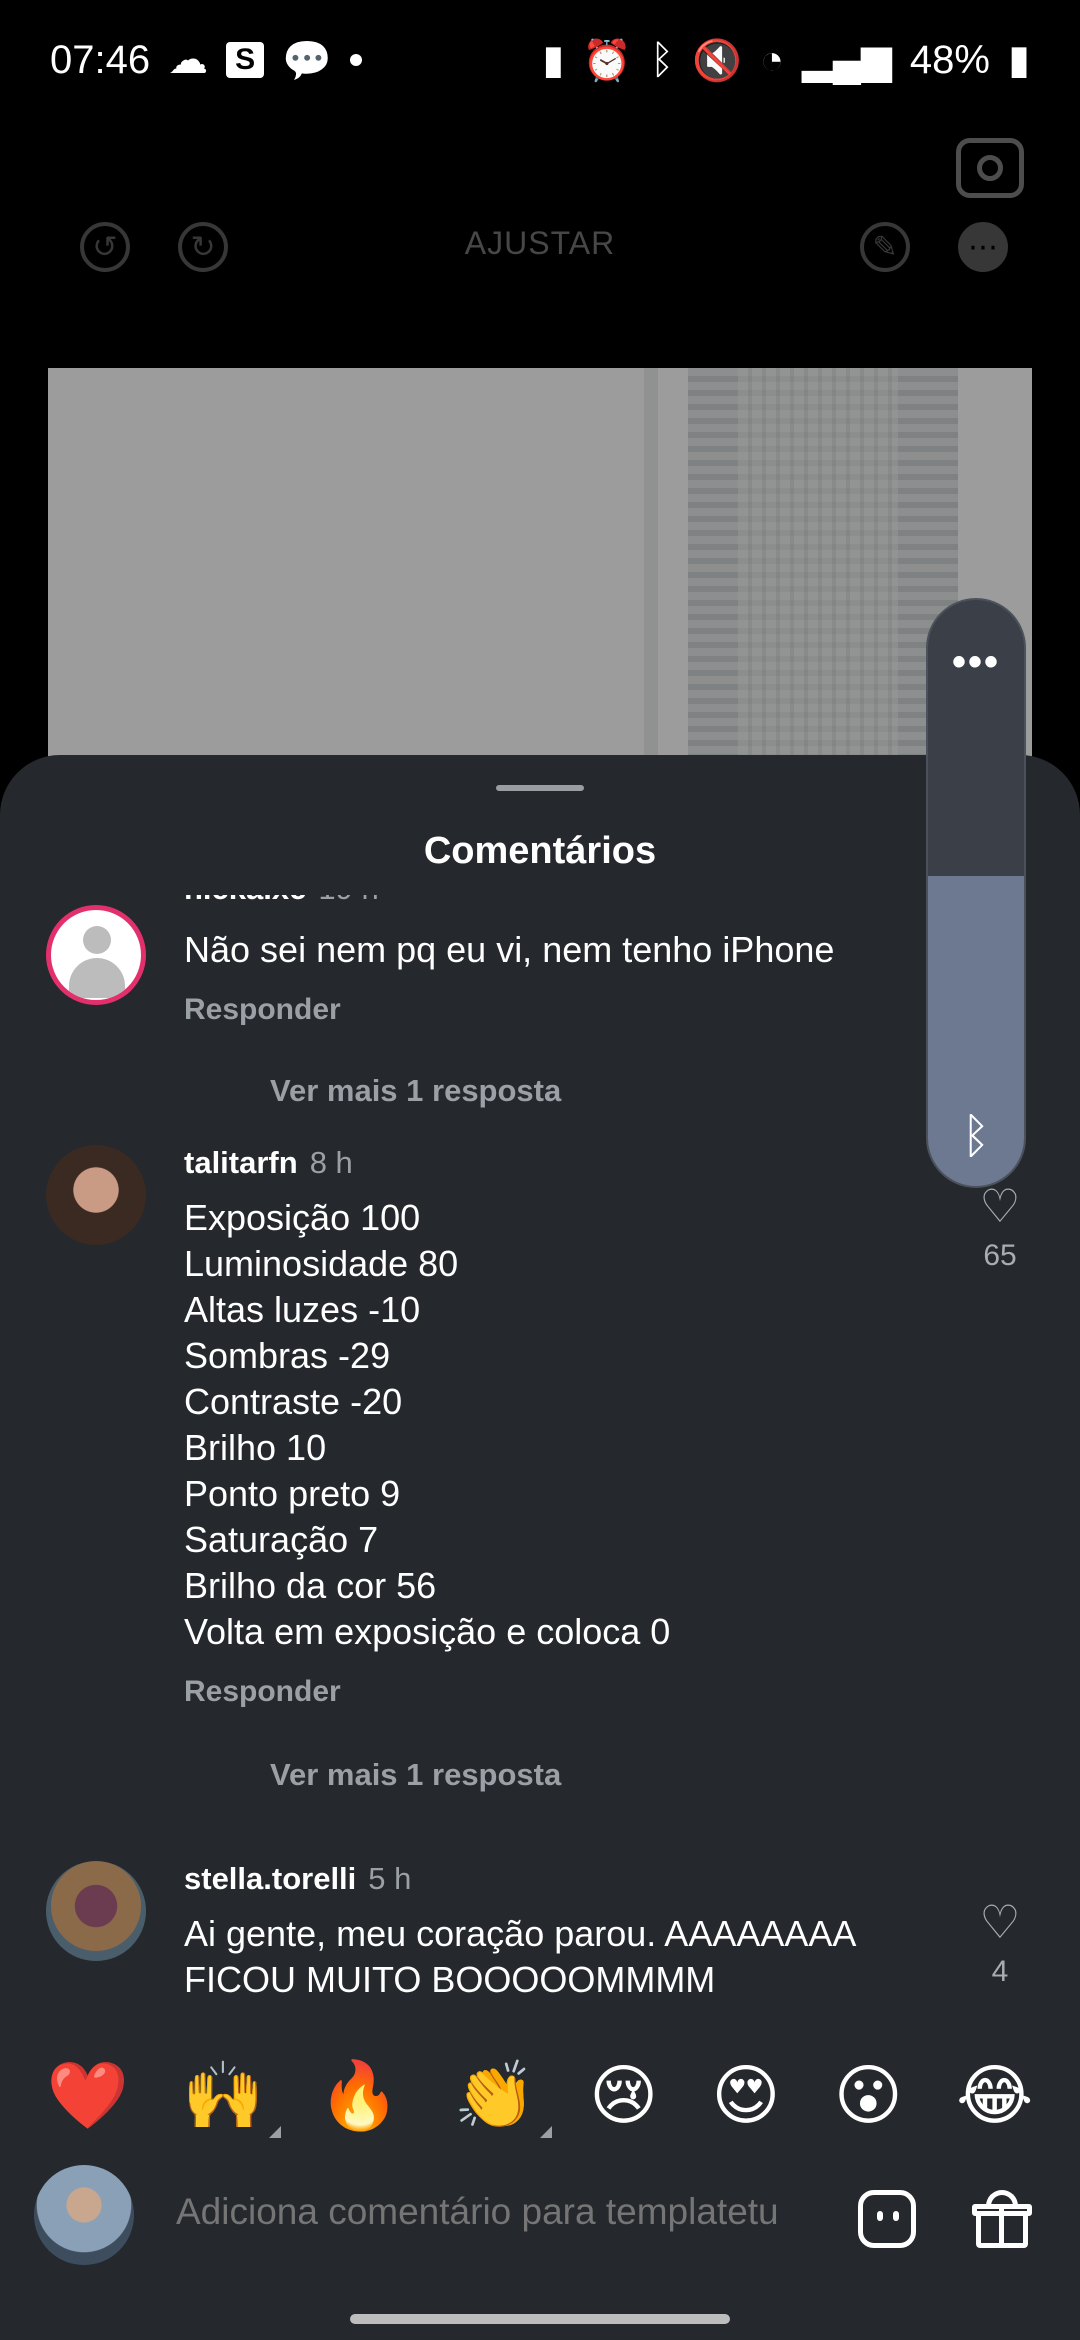 This screenshot has height=2340, width=1080. What do you see at coordinates (255, 1447) in the screenshot?
I see `comment-line: Brilho 10` at bounding box center [255, 1447].